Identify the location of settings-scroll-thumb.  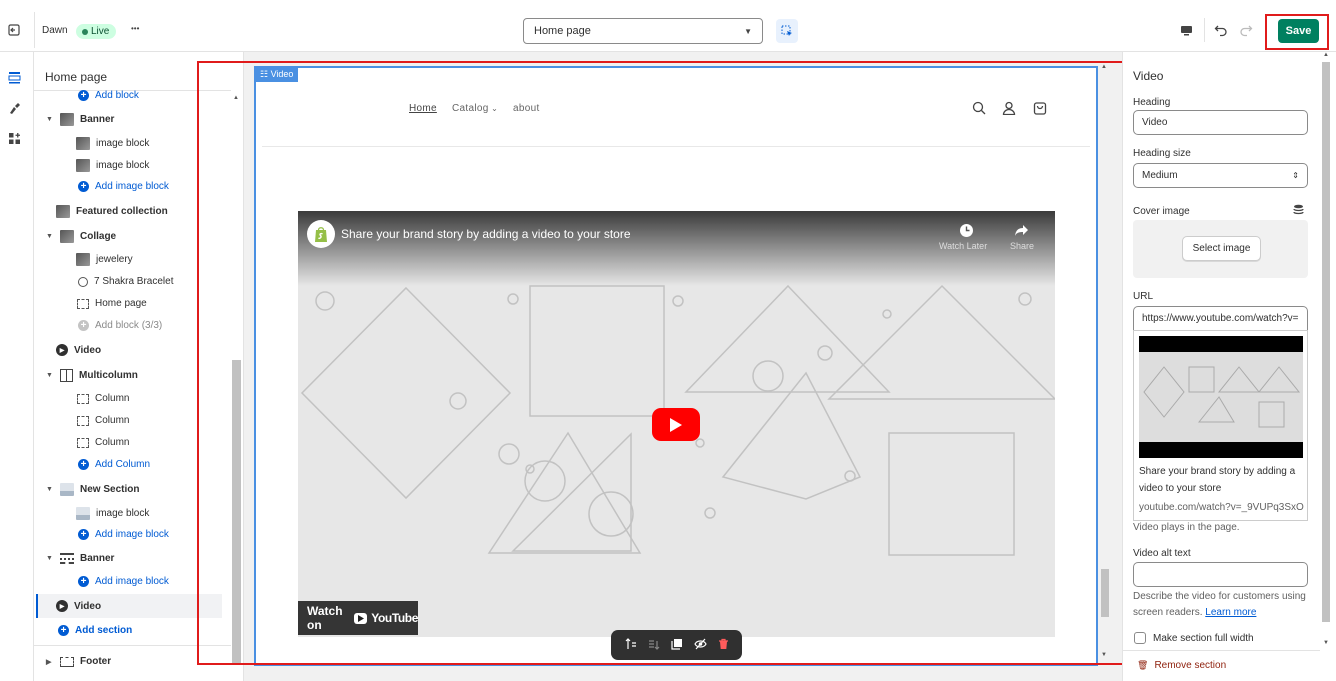
(1326, 342).